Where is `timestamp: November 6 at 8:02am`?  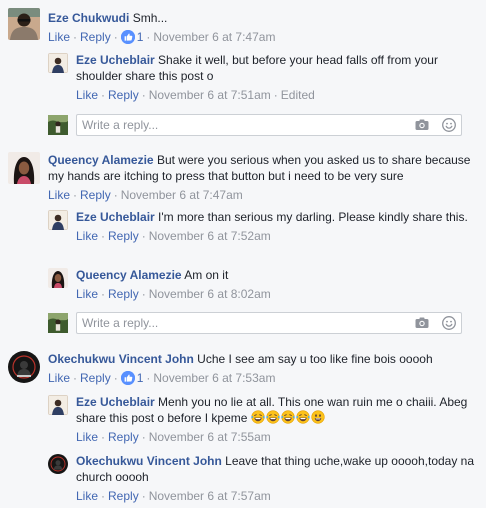 timestamp: November 6 at 8:02am is located at coordinates (210, 294).